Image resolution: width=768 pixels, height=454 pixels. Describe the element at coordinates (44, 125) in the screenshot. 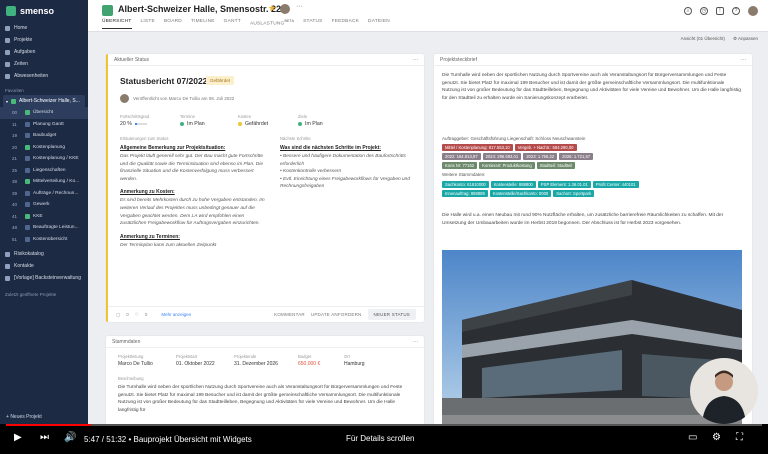

I see `project-view-item: 11 Planung Gantt` at that location.